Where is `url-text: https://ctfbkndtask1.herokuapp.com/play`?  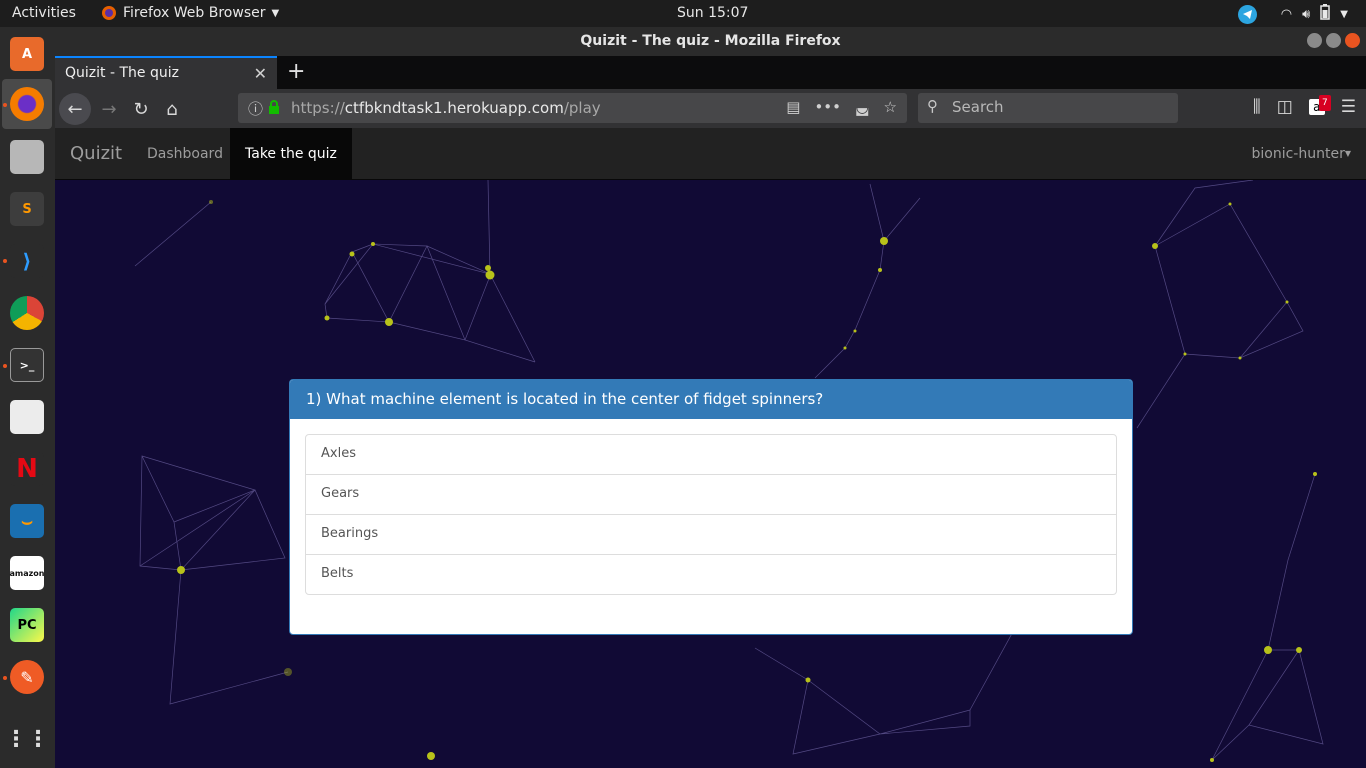 url-text: https://ctfbkndtask1.herokuapp.com/play is located at coordinates (446, 108).